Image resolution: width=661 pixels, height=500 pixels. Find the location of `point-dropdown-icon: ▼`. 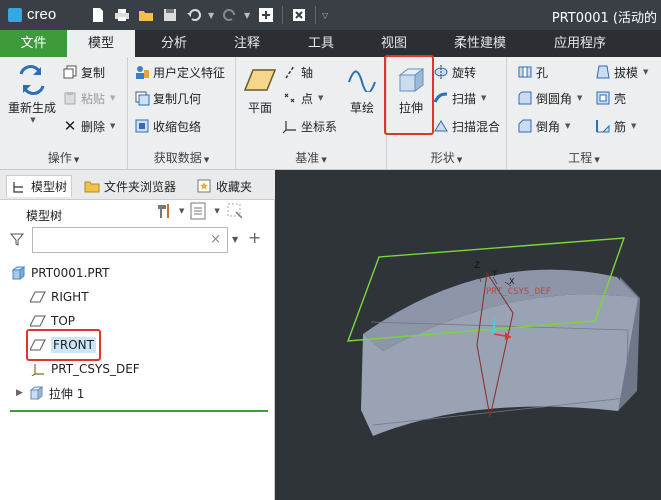

point-dropdown-icon: ▼ is located at coordinates (320, 98).